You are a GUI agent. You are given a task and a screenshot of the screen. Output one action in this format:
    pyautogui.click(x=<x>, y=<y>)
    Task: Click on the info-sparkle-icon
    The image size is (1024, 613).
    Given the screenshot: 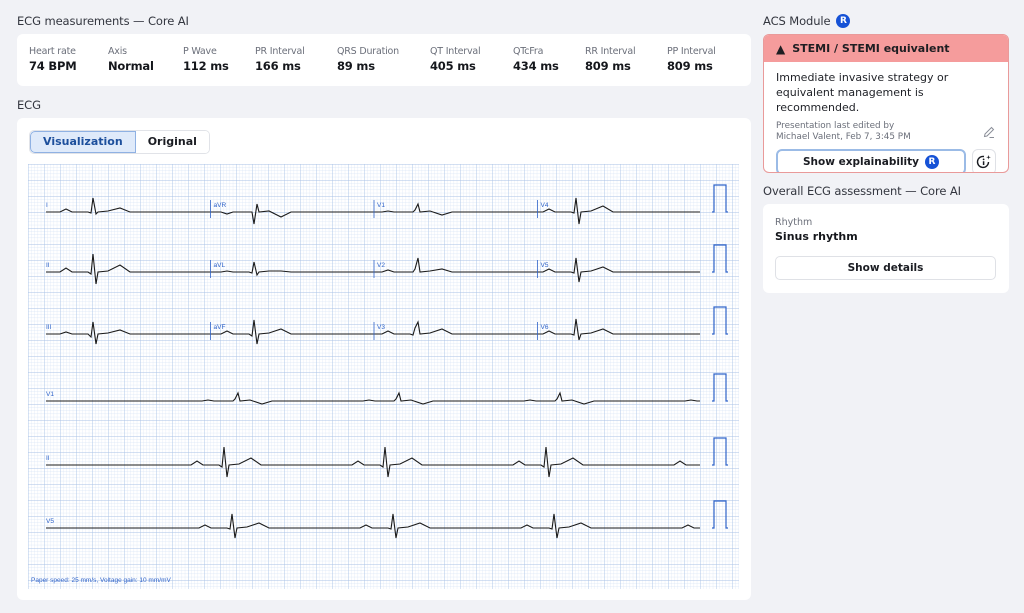 What is the action you would take?
    pyautogui.click(x=983, y=162)
    